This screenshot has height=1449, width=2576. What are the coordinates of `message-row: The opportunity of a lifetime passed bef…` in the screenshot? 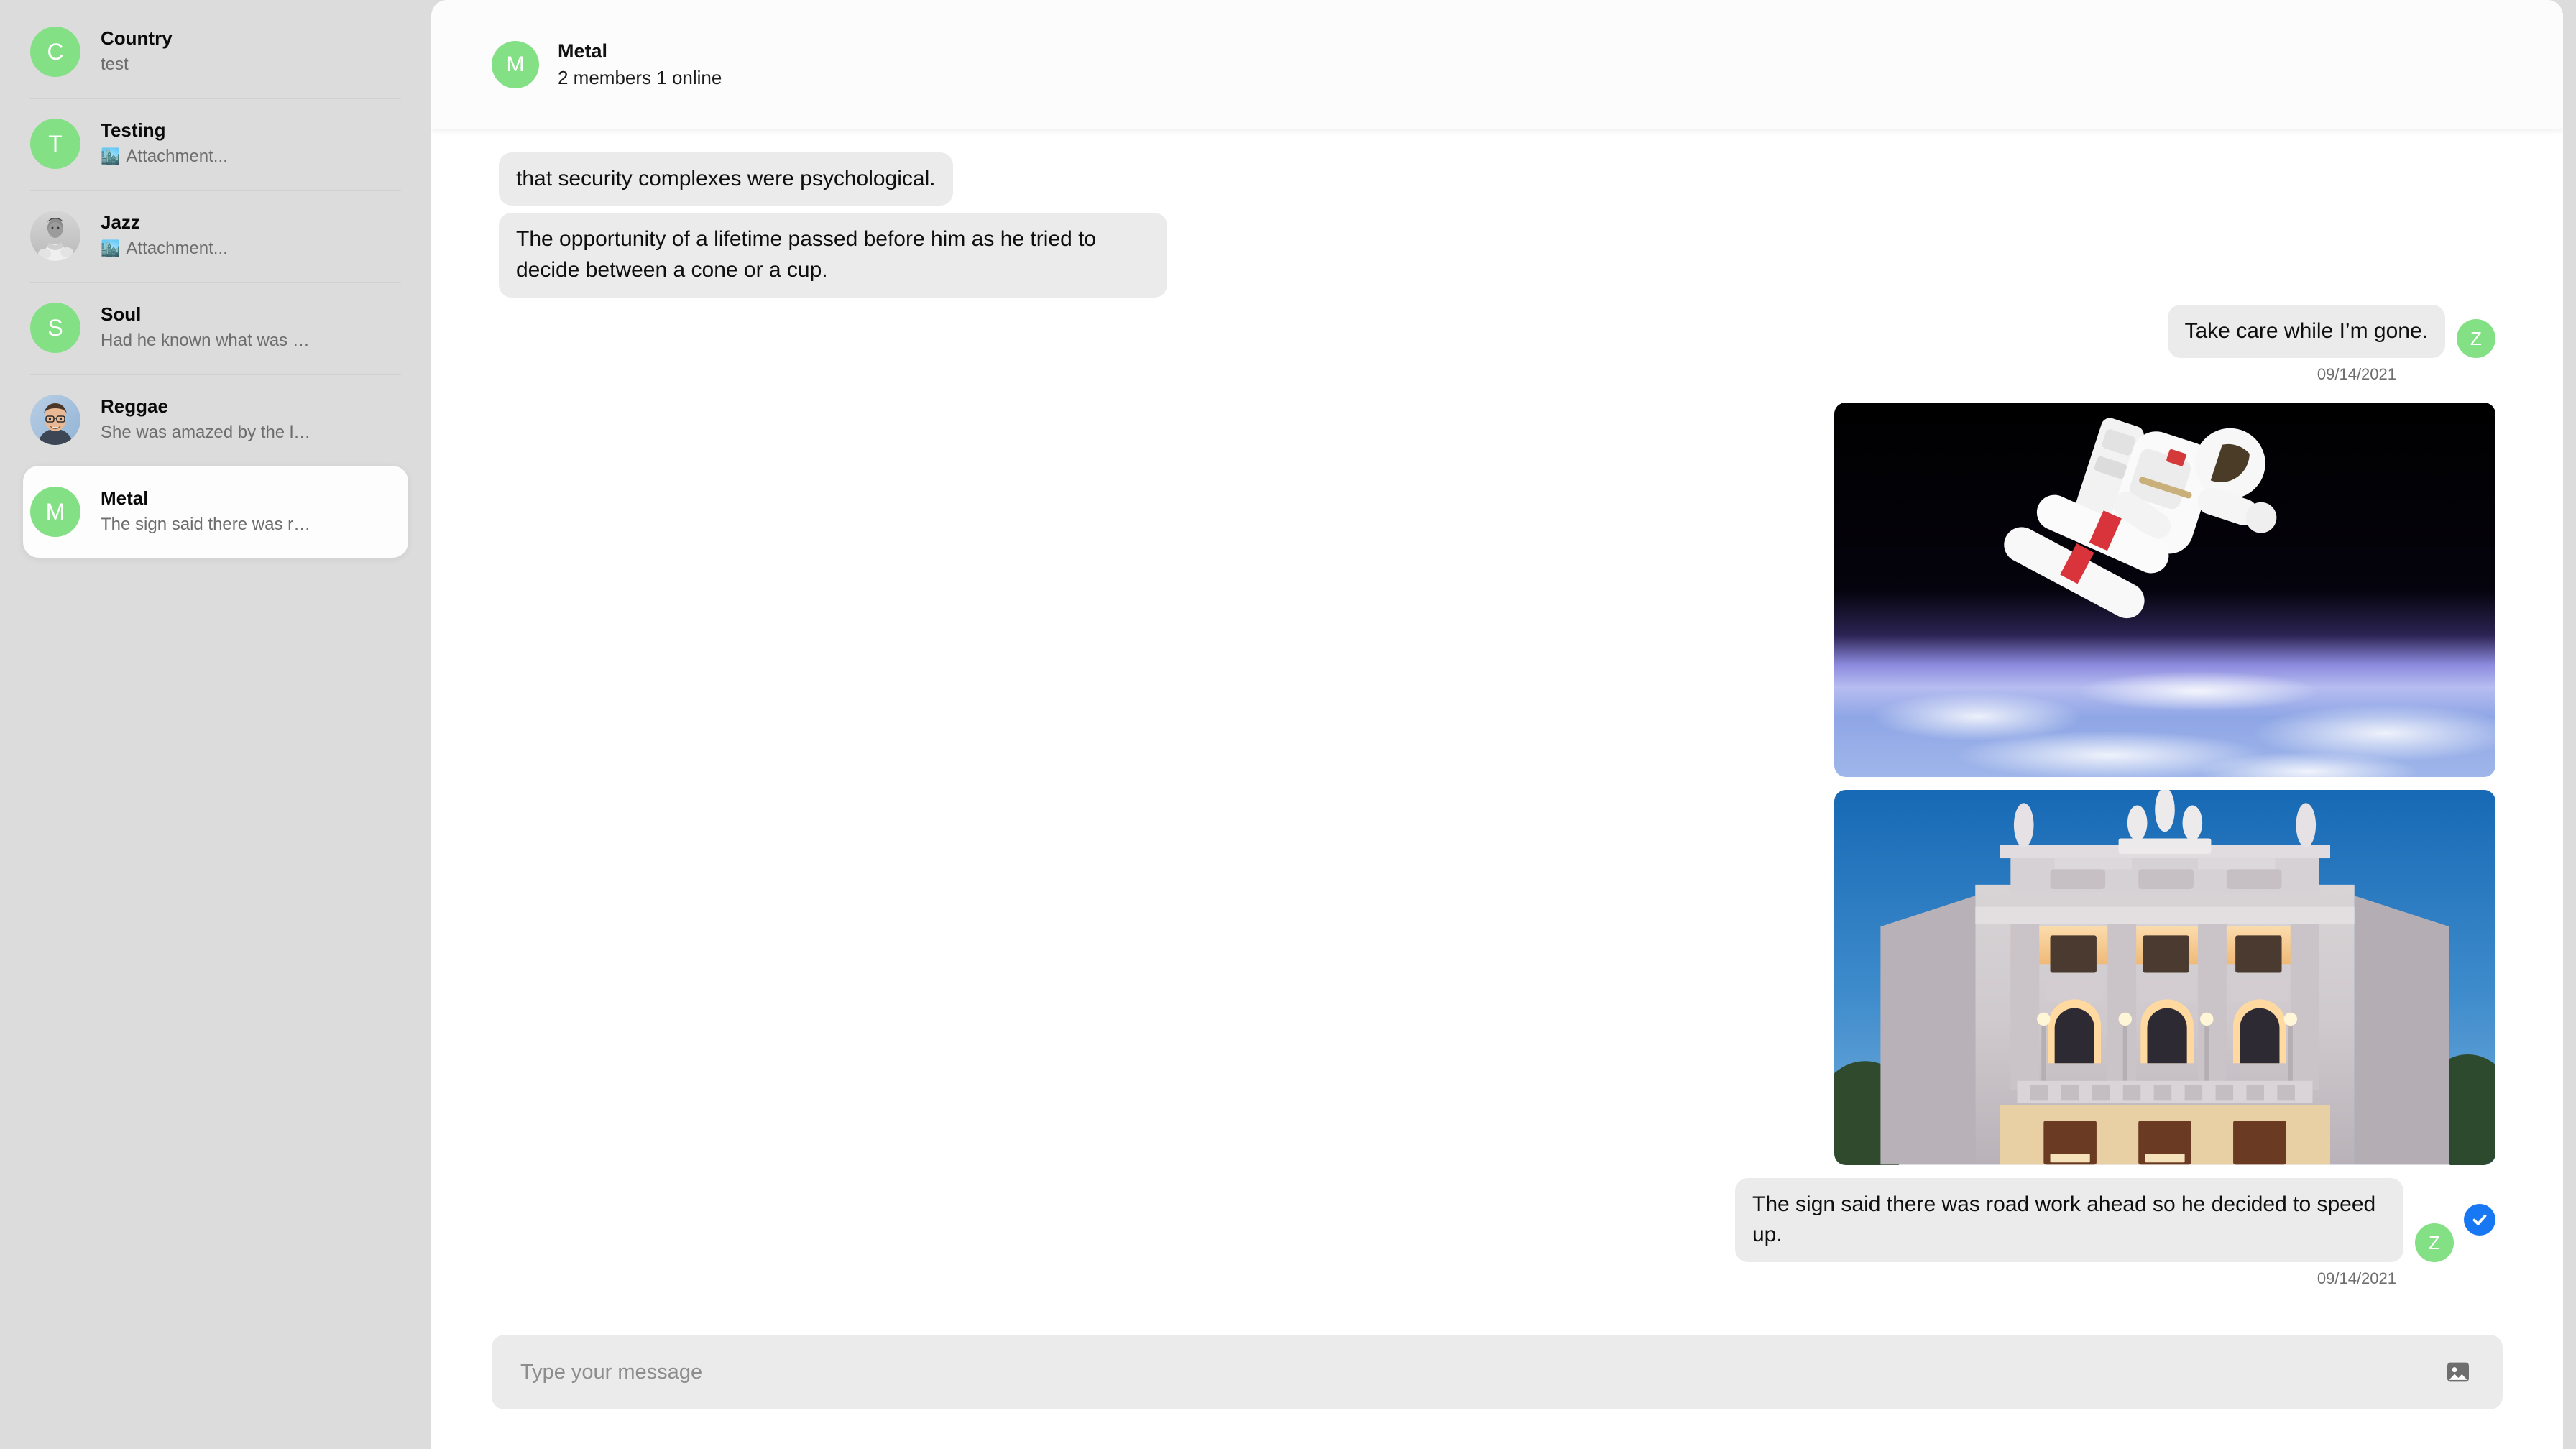 It's located at (1497, 255).